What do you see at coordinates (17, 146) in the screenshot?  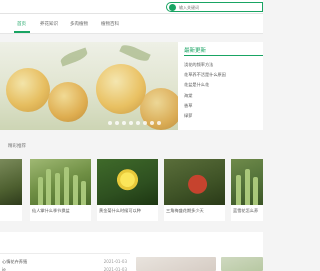 I see `recommend-title: 精彩推荐` at bounding box center [17, 146].